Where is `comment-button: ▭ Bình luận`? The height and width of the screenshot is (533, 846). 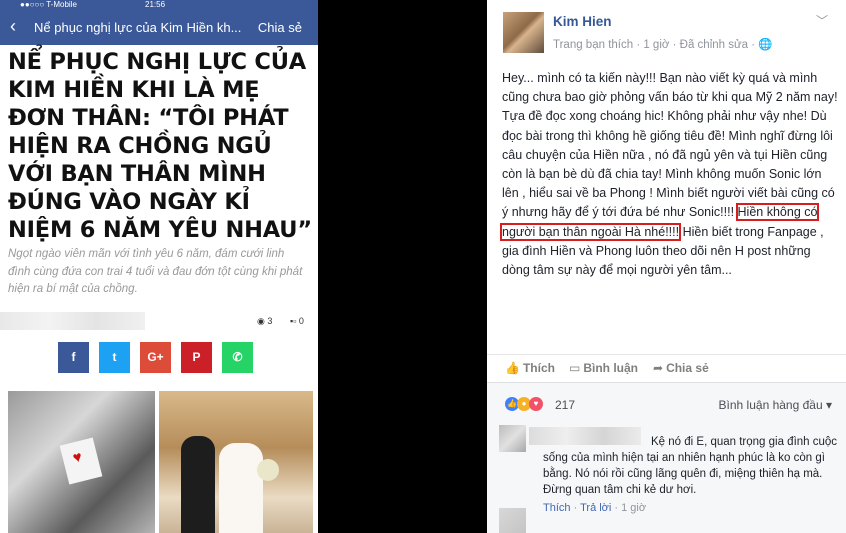
comment-button: ▭ Bình luận is located at coordinates (603, 368).